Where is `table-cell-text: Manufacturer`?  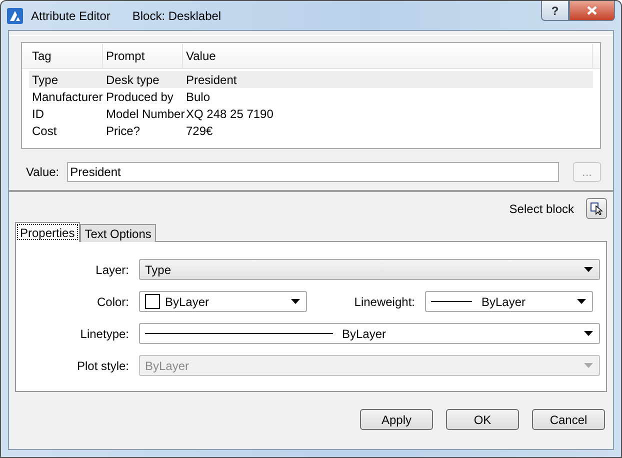
table-cell-text: Manufacturer is located at coordinates (67, 97).